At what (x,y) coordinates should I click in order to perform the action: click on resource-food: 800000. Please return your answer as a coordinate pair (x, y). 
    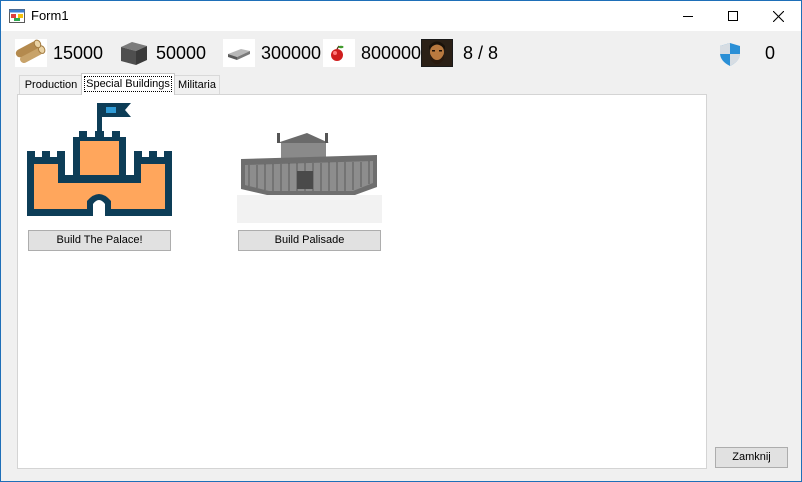
    Looking at the image, I should click on (372, 53).